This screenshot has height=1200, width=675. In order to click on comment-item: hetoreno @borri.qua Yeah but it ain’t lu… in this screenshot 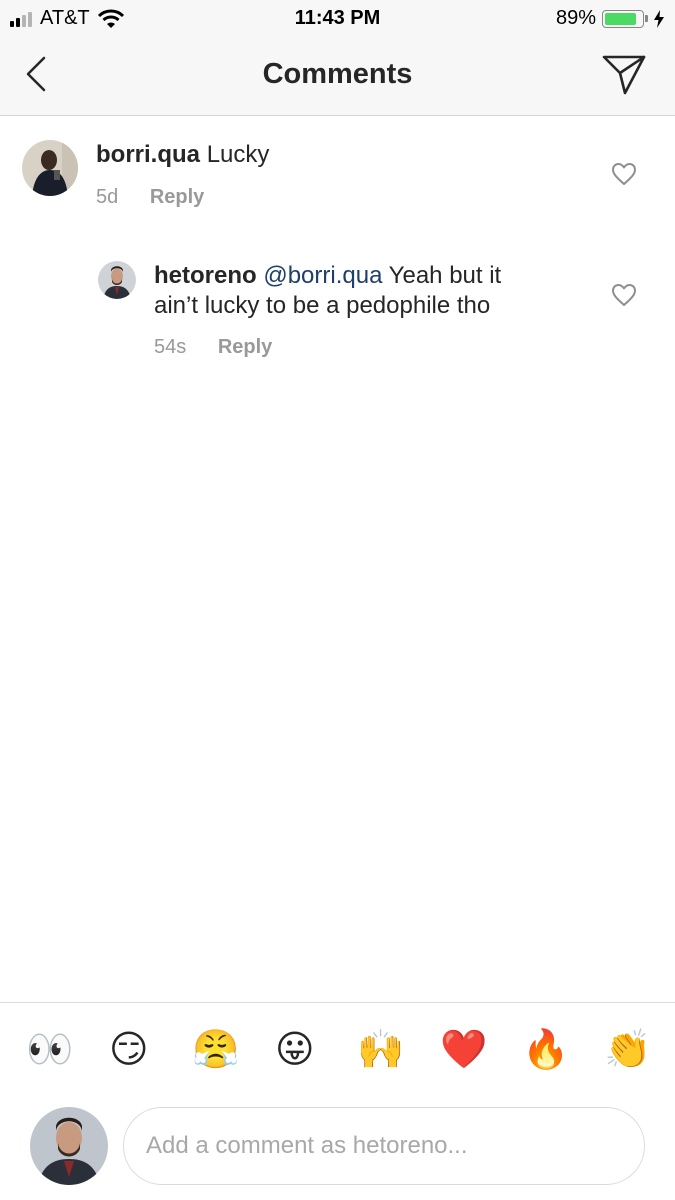, I will do `click(337, 315)`.